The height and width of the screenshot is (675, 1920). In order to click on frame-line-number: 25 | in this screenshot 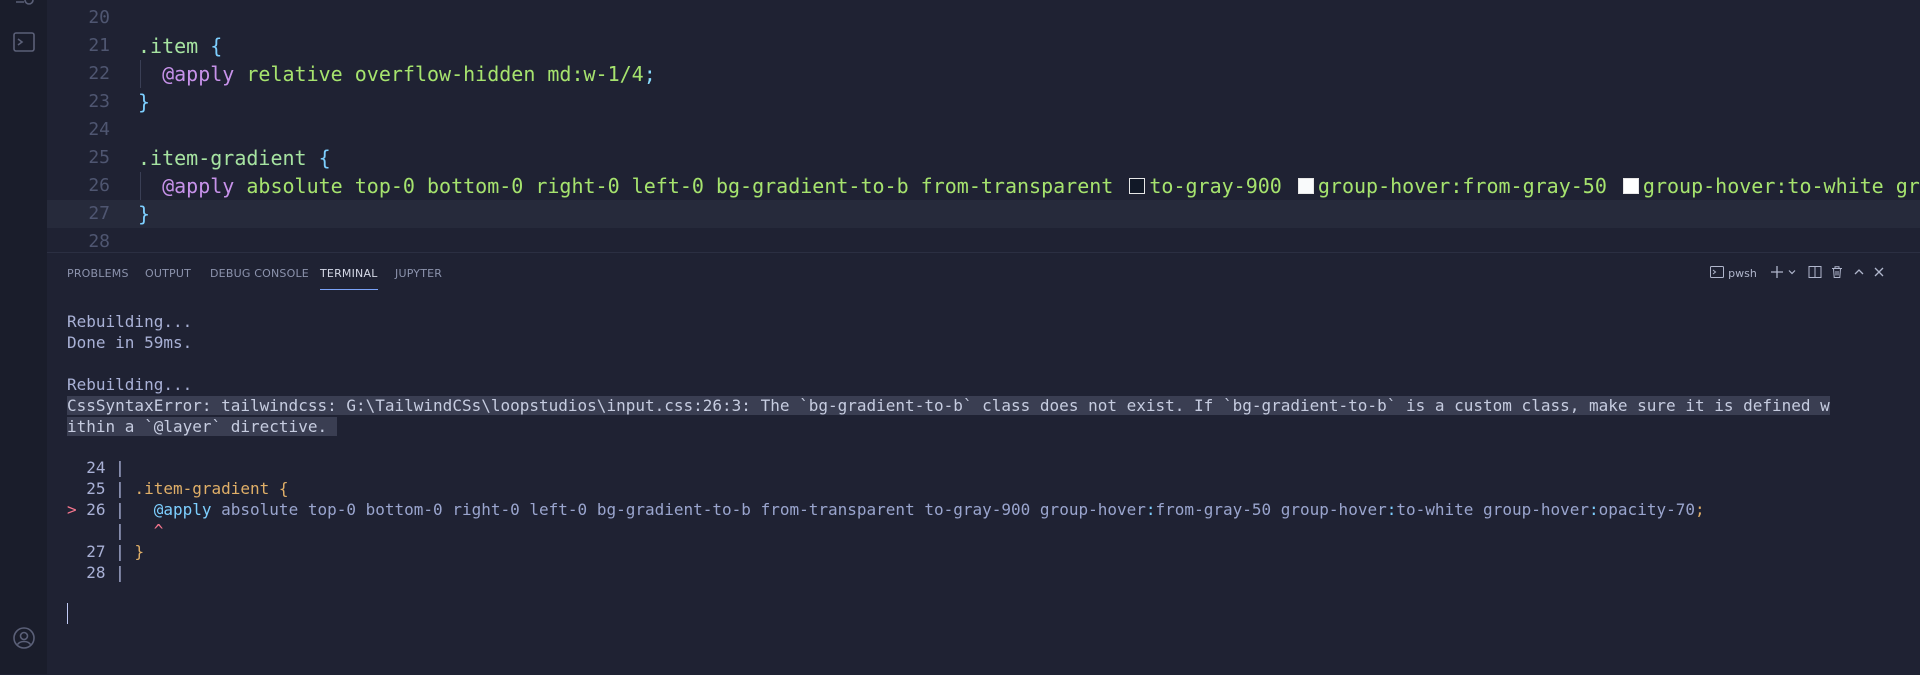, I will do `click(101, 488)`.